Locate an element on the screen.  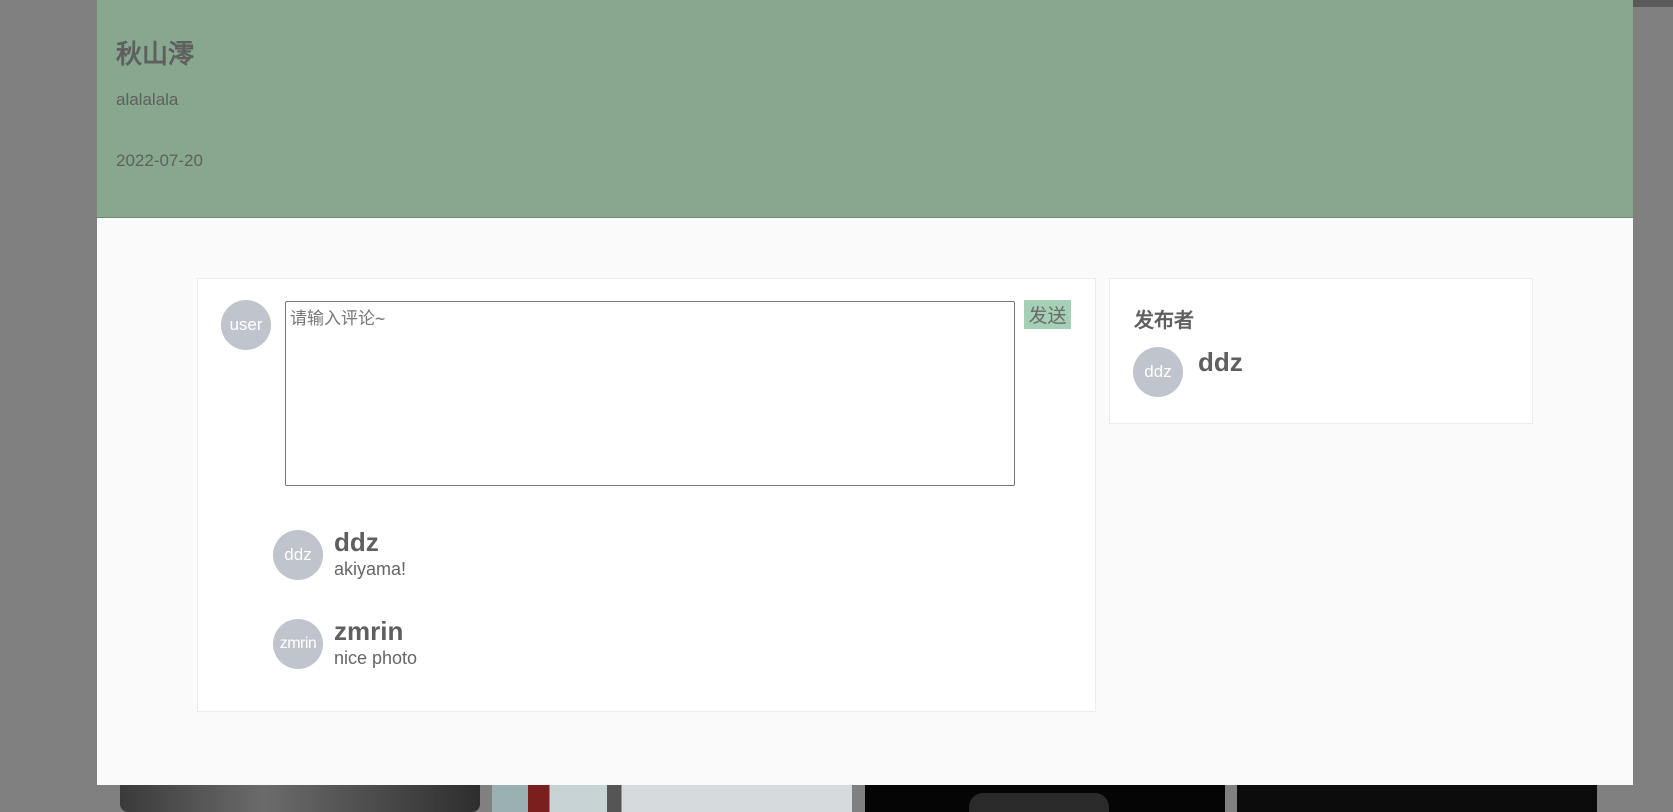
comment-avatar: ddz is located at coordinates (298, 555).